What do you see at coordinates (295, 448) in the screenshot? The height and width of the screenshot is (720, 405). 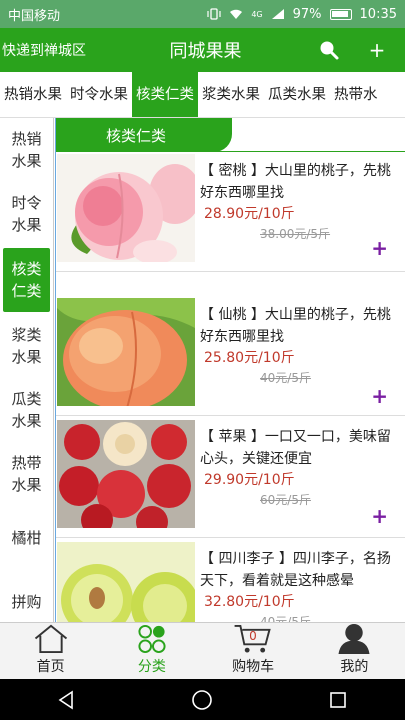 I see `product-description: 【 苹果 】一口又一口，美味留心头，关键还便宜` at bounding box center [295, 448].